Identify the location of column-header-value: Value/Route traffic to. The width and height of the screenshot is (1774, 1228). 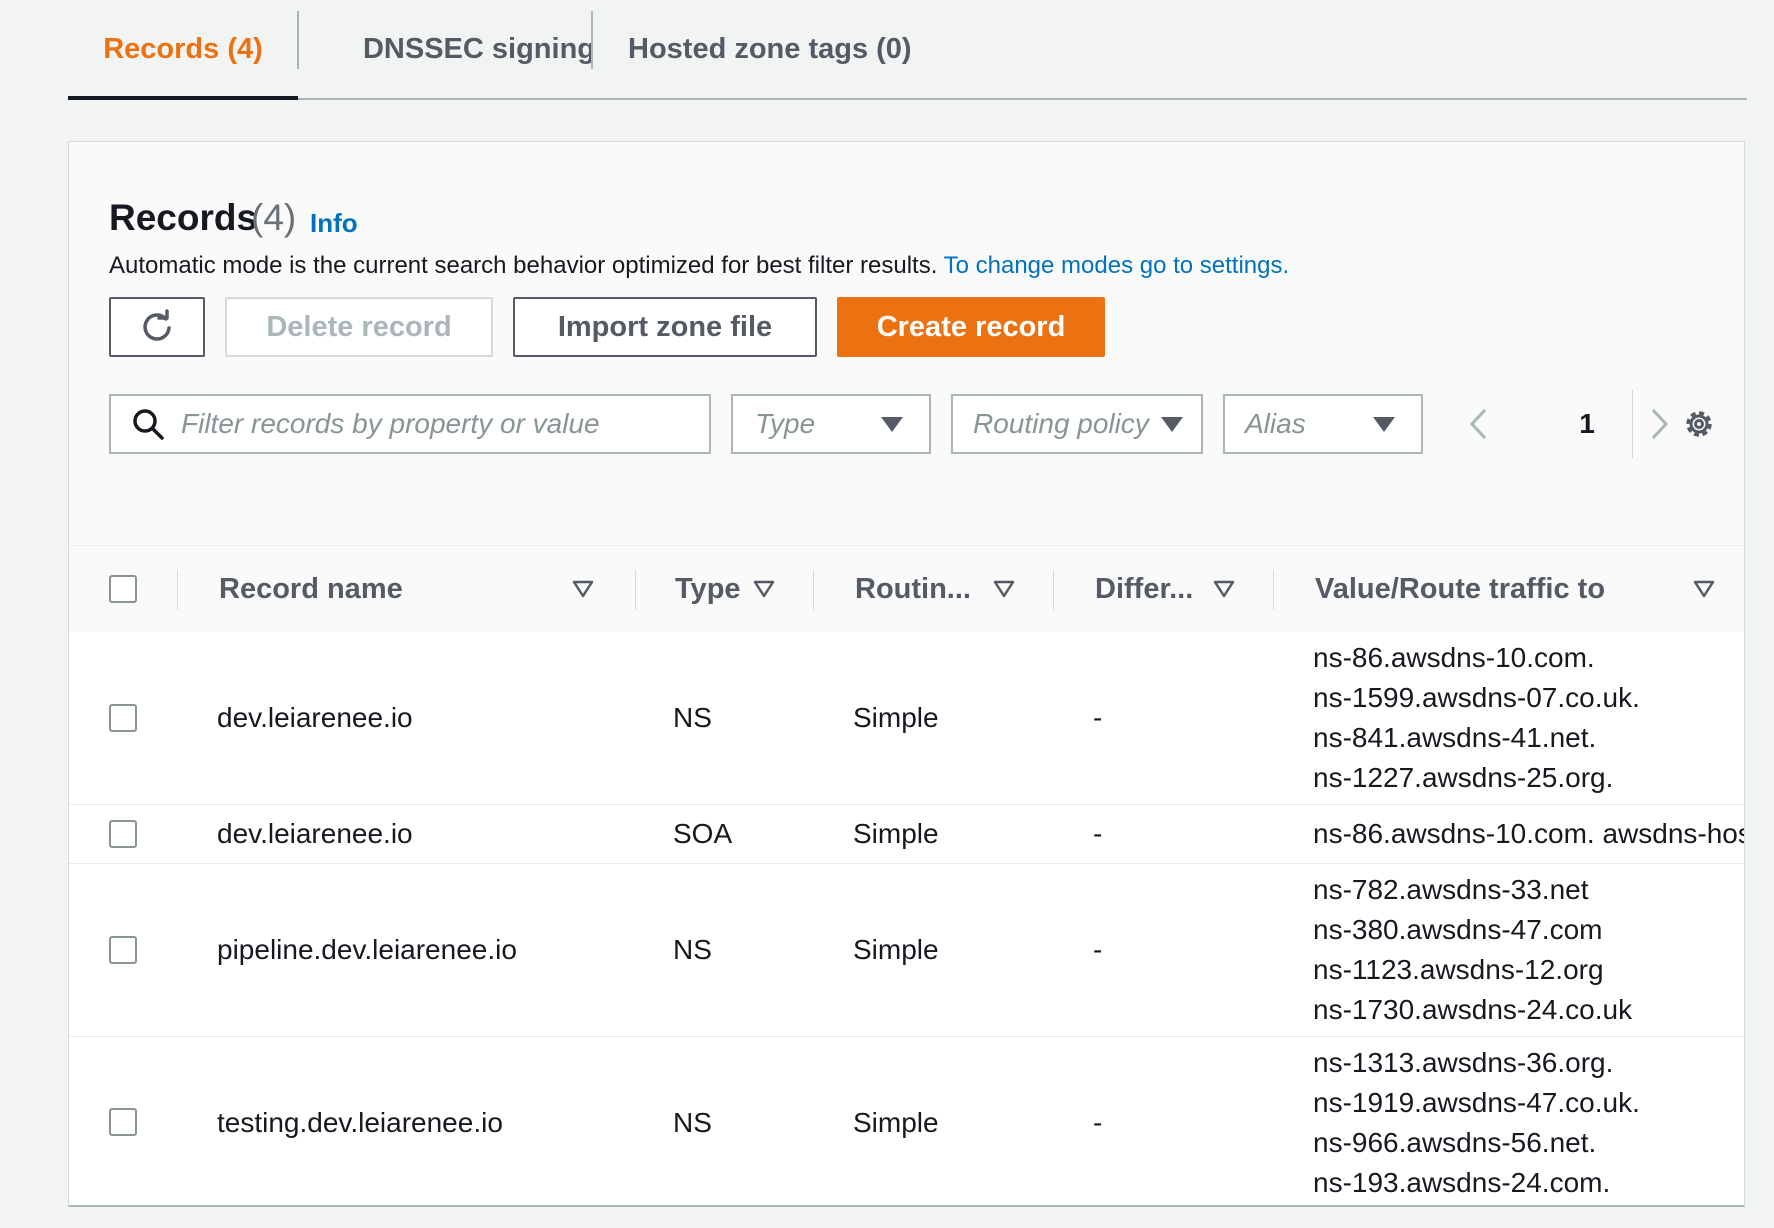
(1460, 589).